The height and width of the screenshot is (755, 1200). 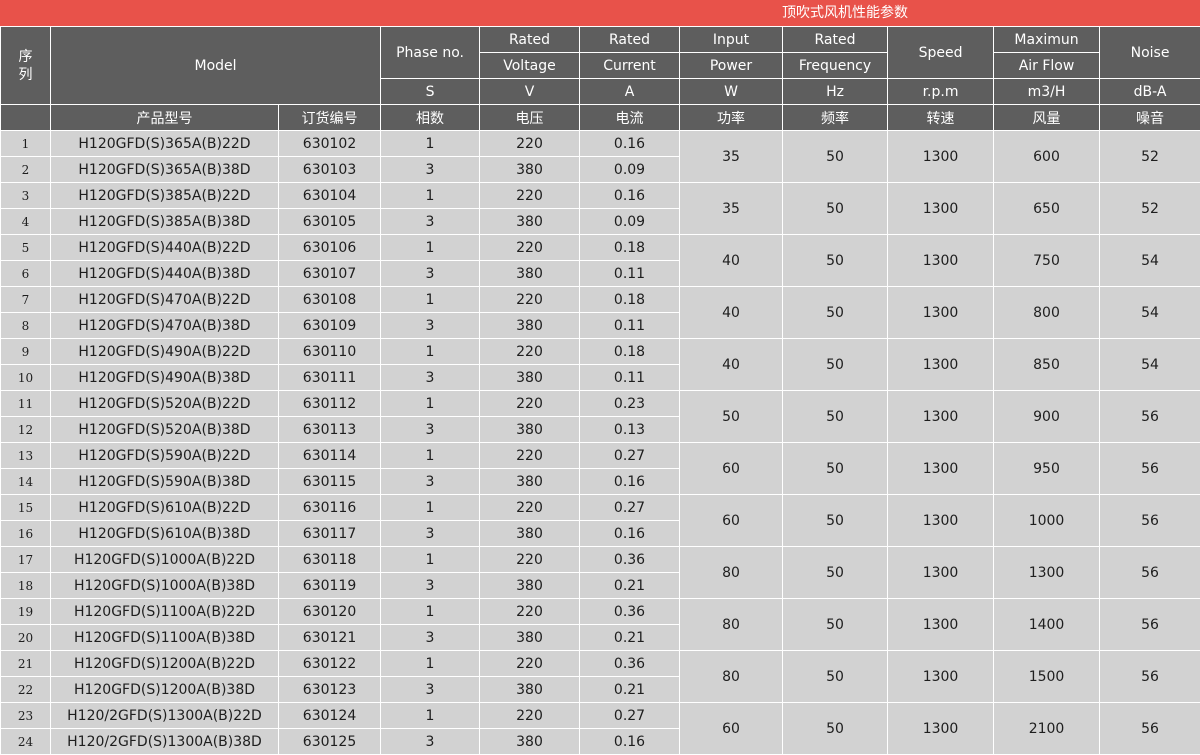 What do you see at coordinates (26, 716) in the screenshot?
I see `row-index-cell: 23` at bounding box center [26, 716].